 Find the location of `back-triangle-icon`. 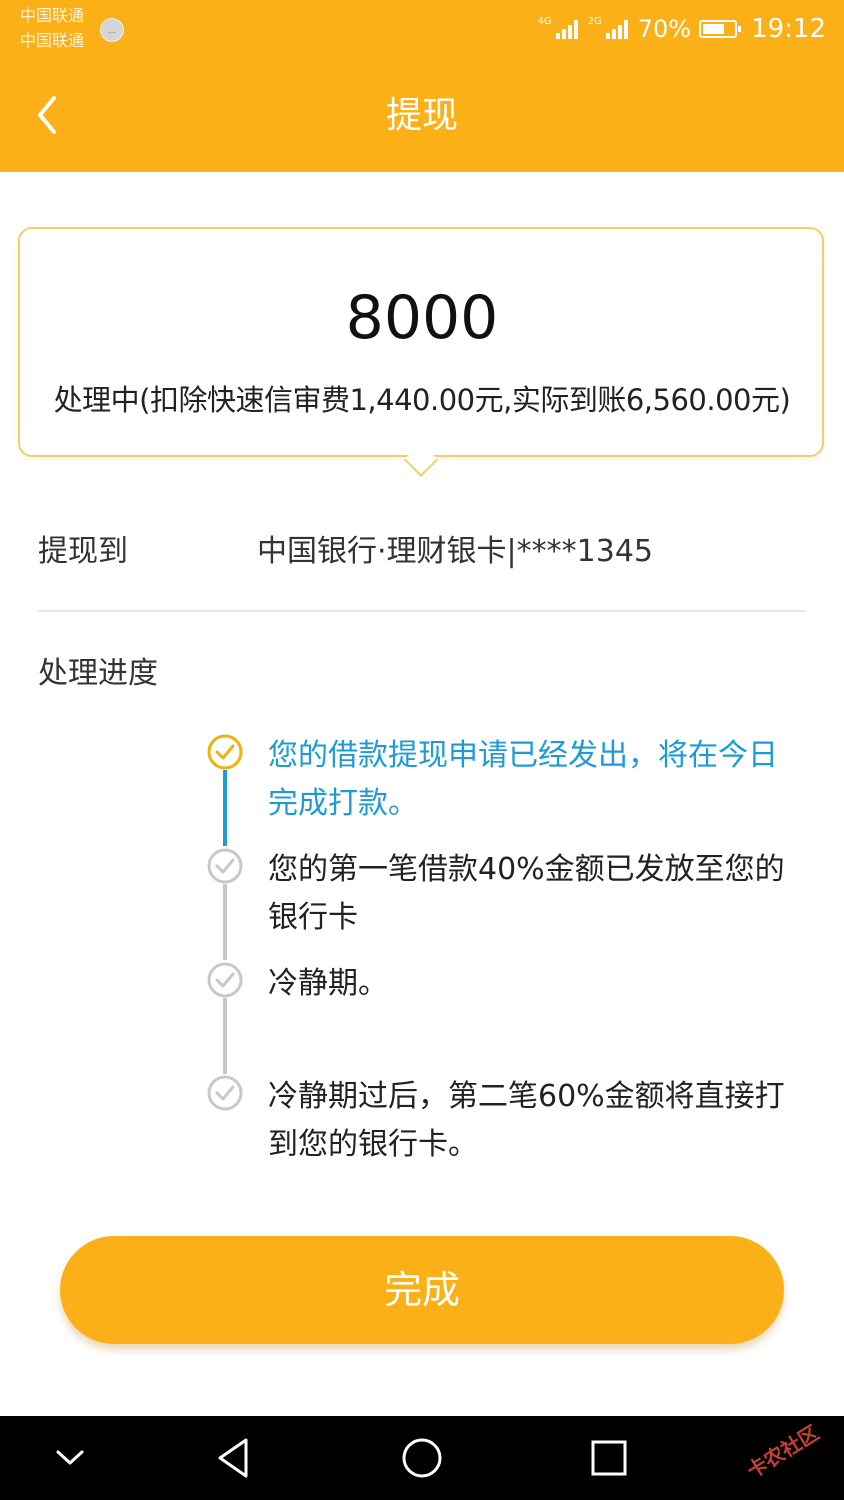

back-triangle-icon is located at coordinates (233, 1458).